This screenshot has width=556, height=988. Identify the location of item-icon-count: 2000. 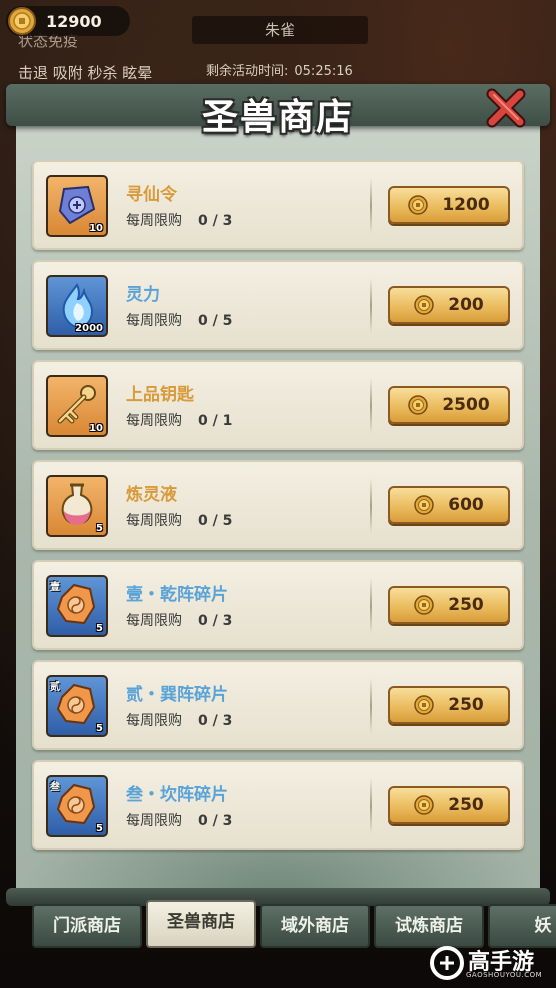
(89, 328).